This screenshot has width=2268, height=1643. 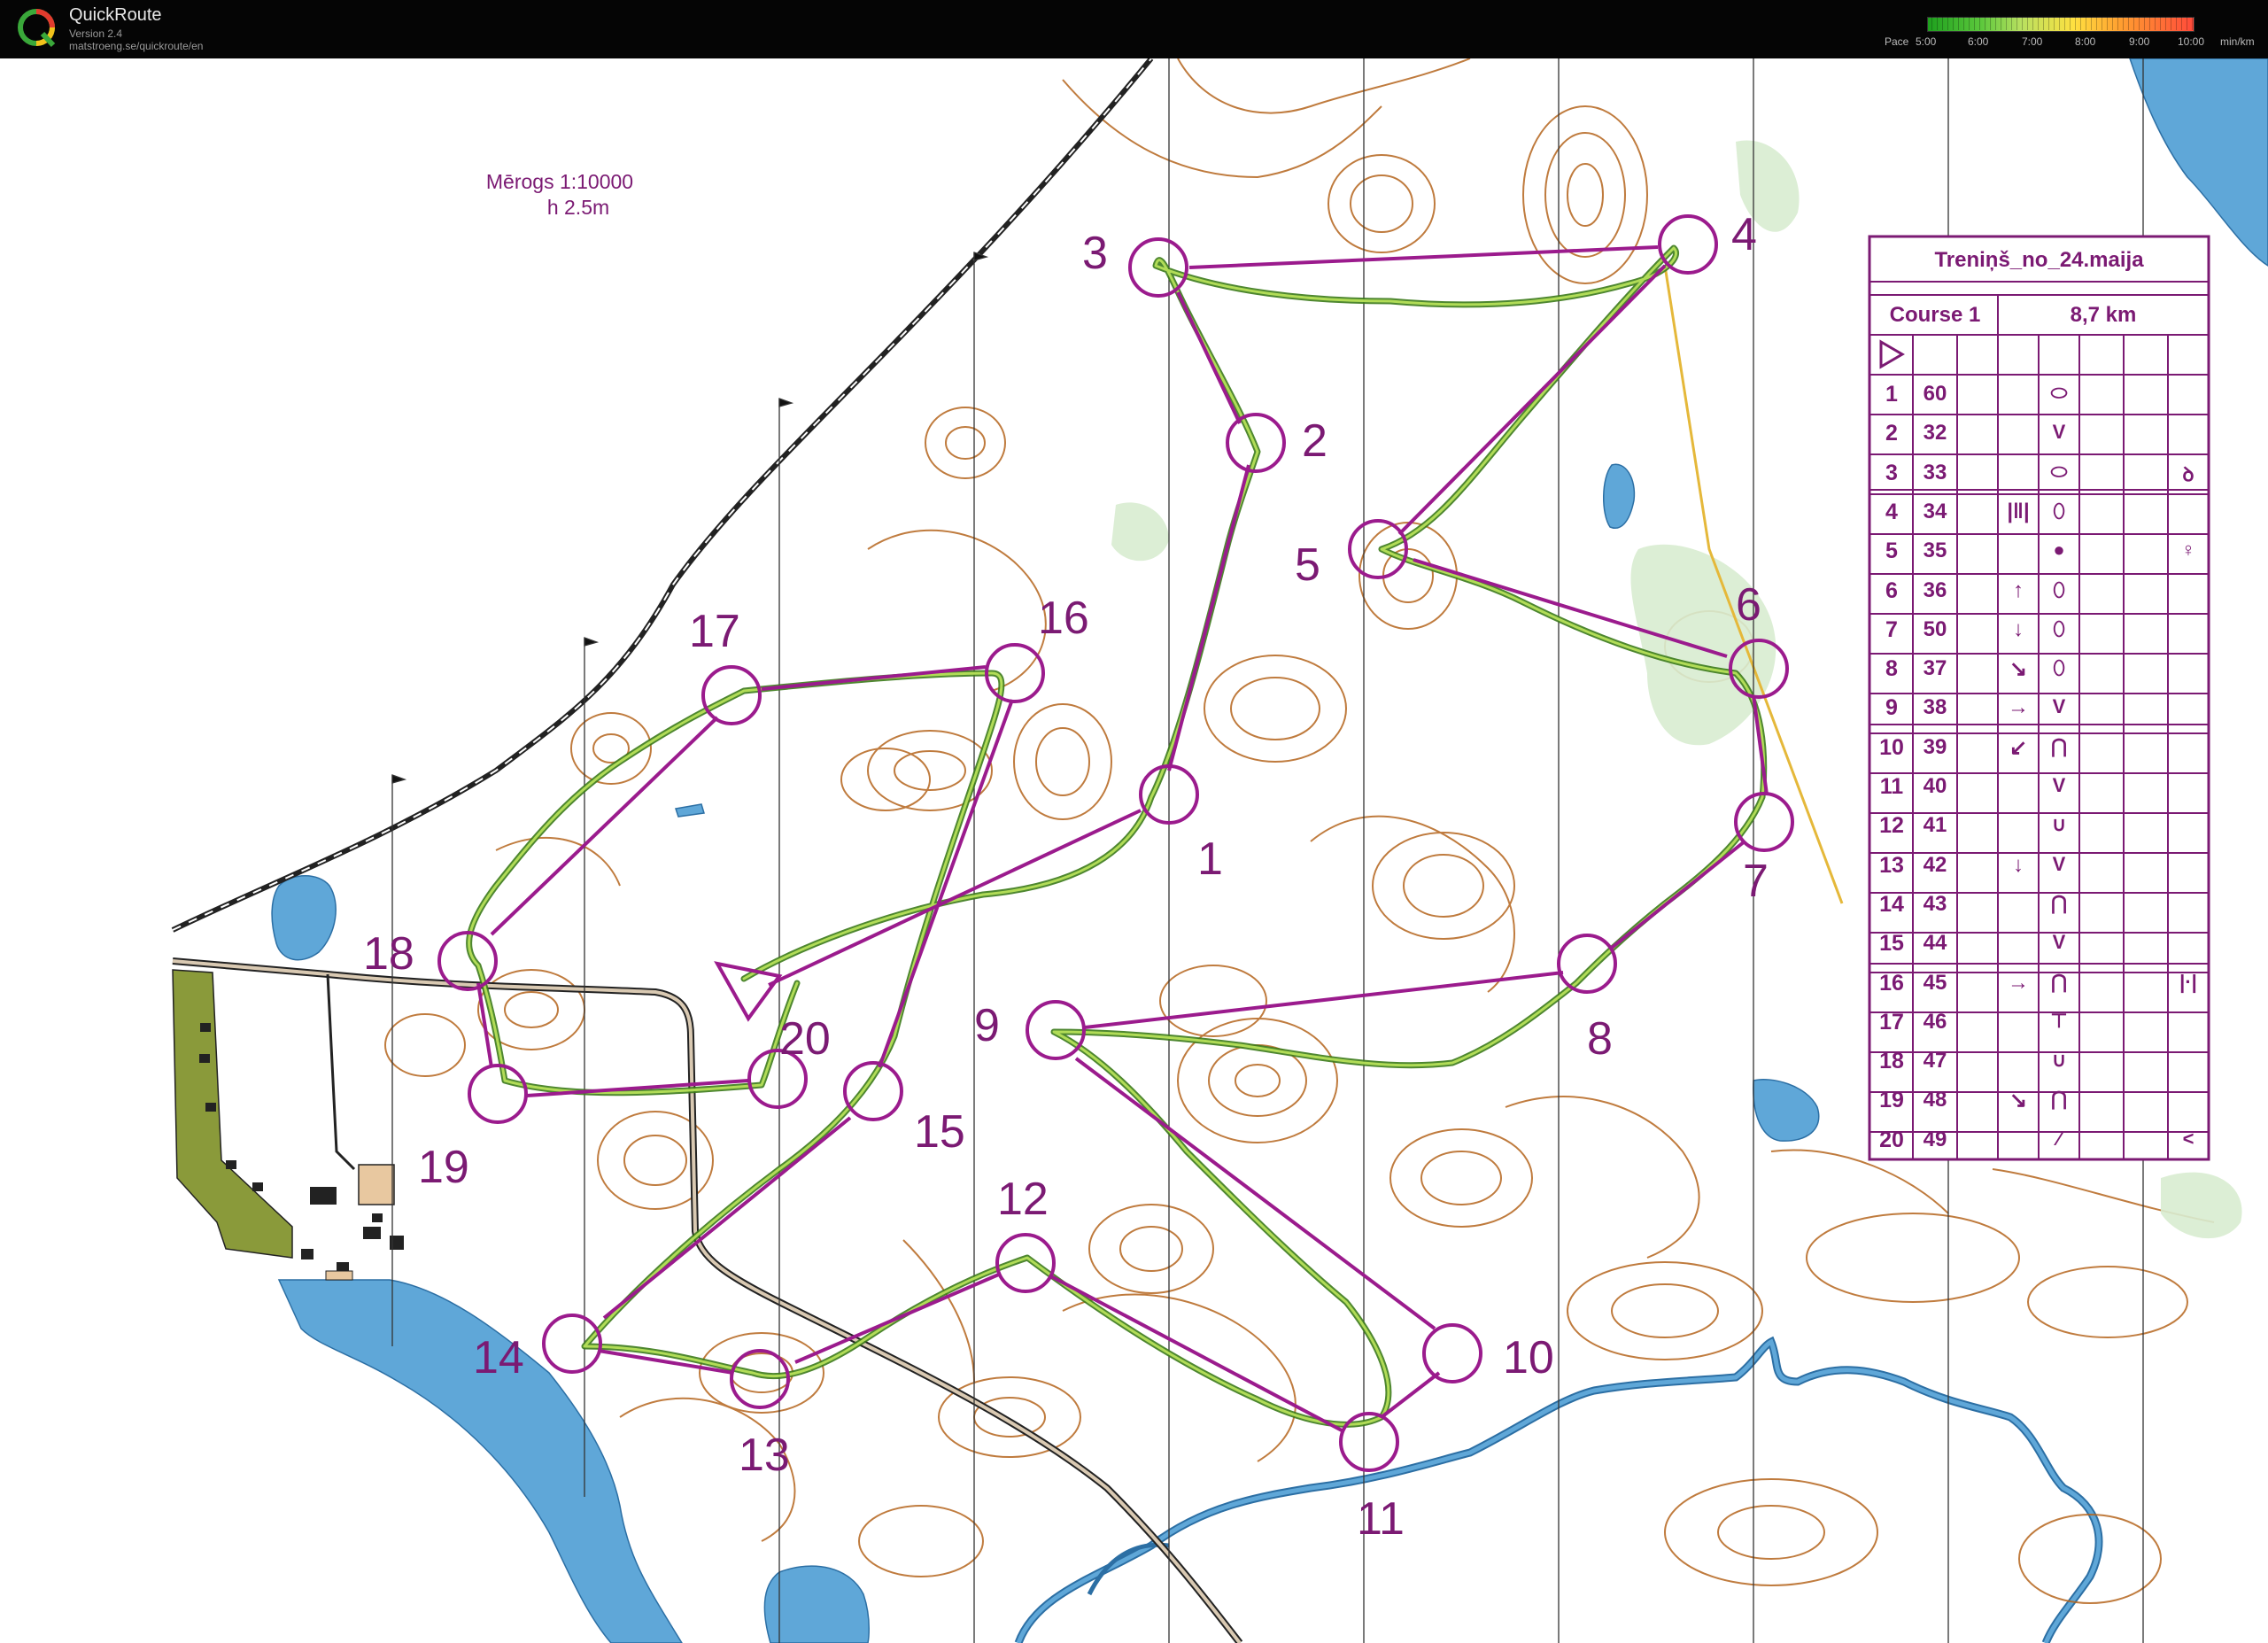 What do you see at coordinates (1897, 41) in the screenshot?
I see `pace-label: Pace` at bounding box center [1897, 41].